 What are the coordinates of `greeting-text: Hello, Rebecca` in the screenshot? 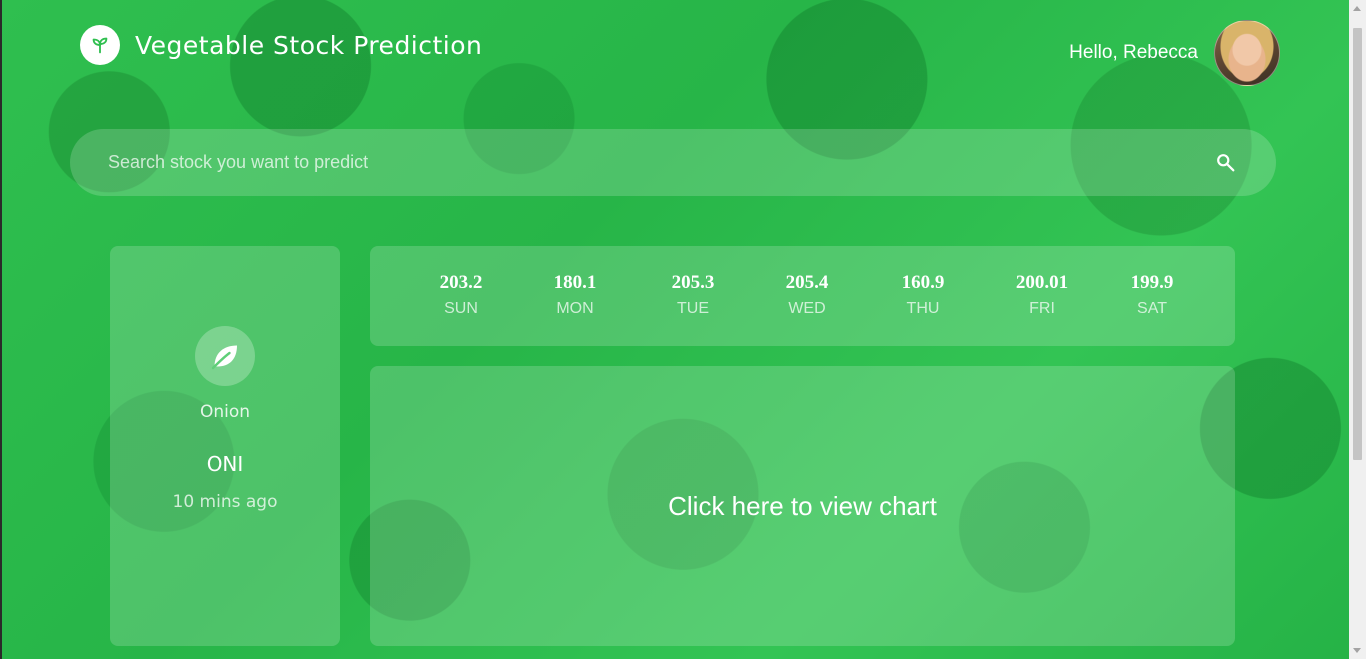 It's located at (1133, 52).